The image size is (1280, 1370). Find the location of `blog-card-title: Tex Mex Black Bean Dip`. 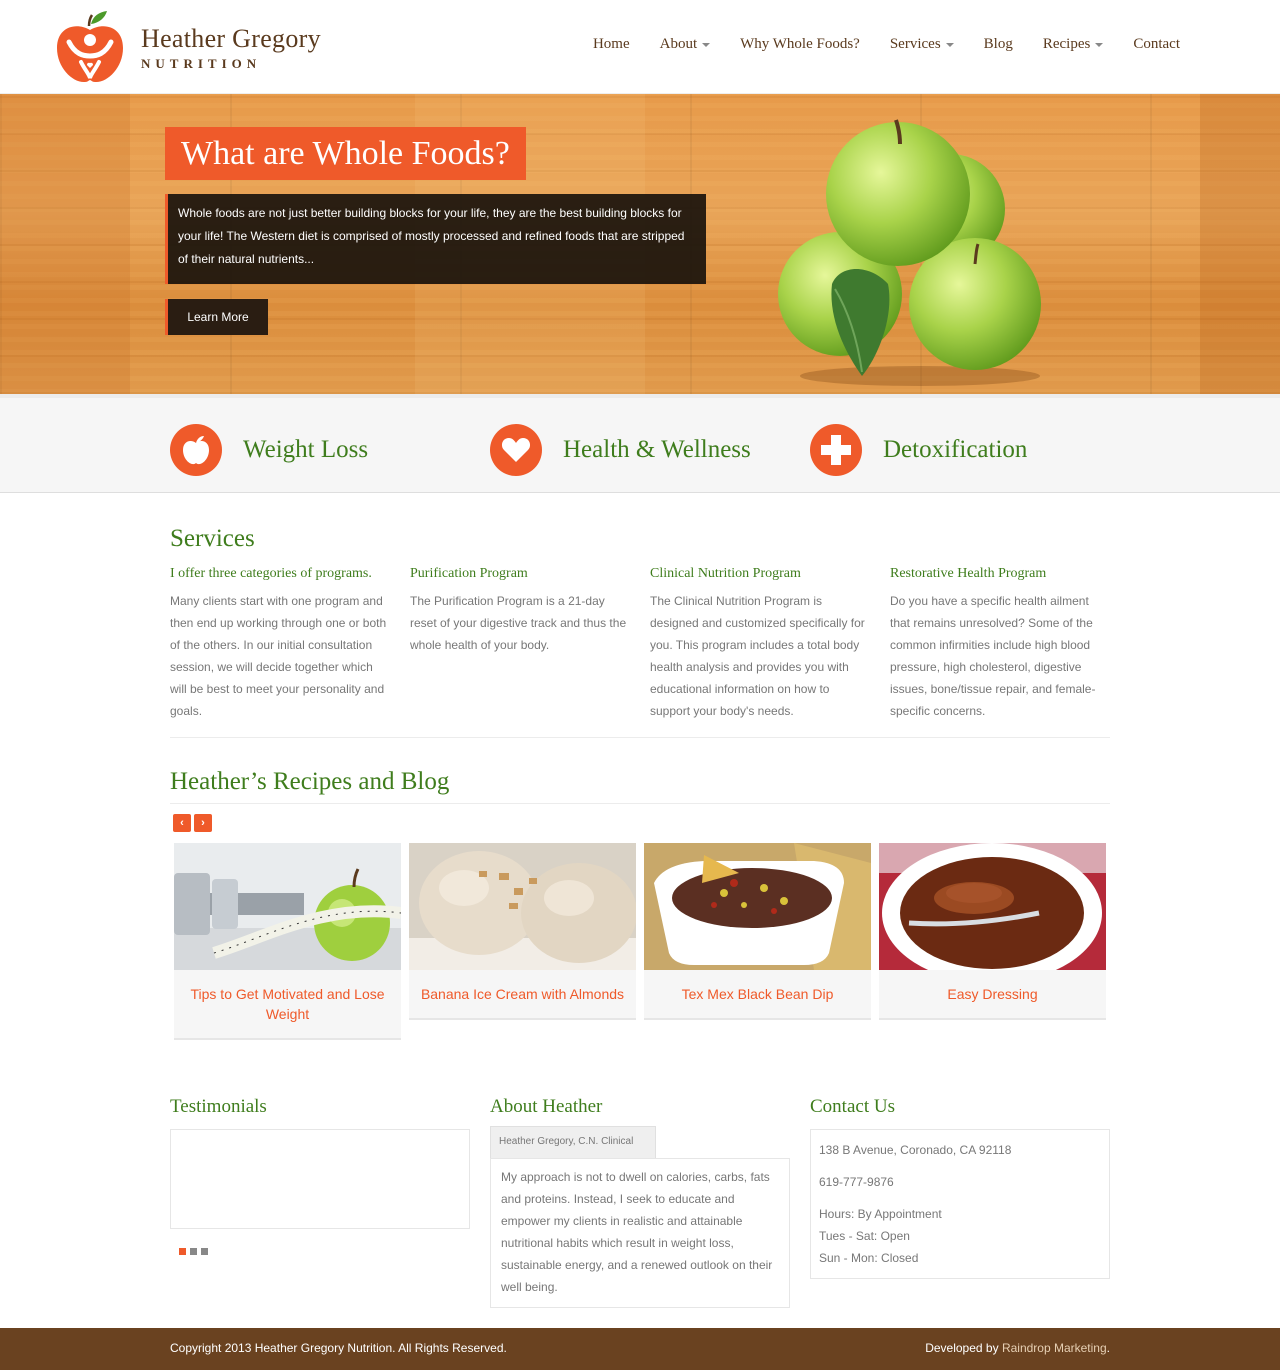

blog-card-title: Tex Mex Black Bean Dip is located at coordinates (757, 994).